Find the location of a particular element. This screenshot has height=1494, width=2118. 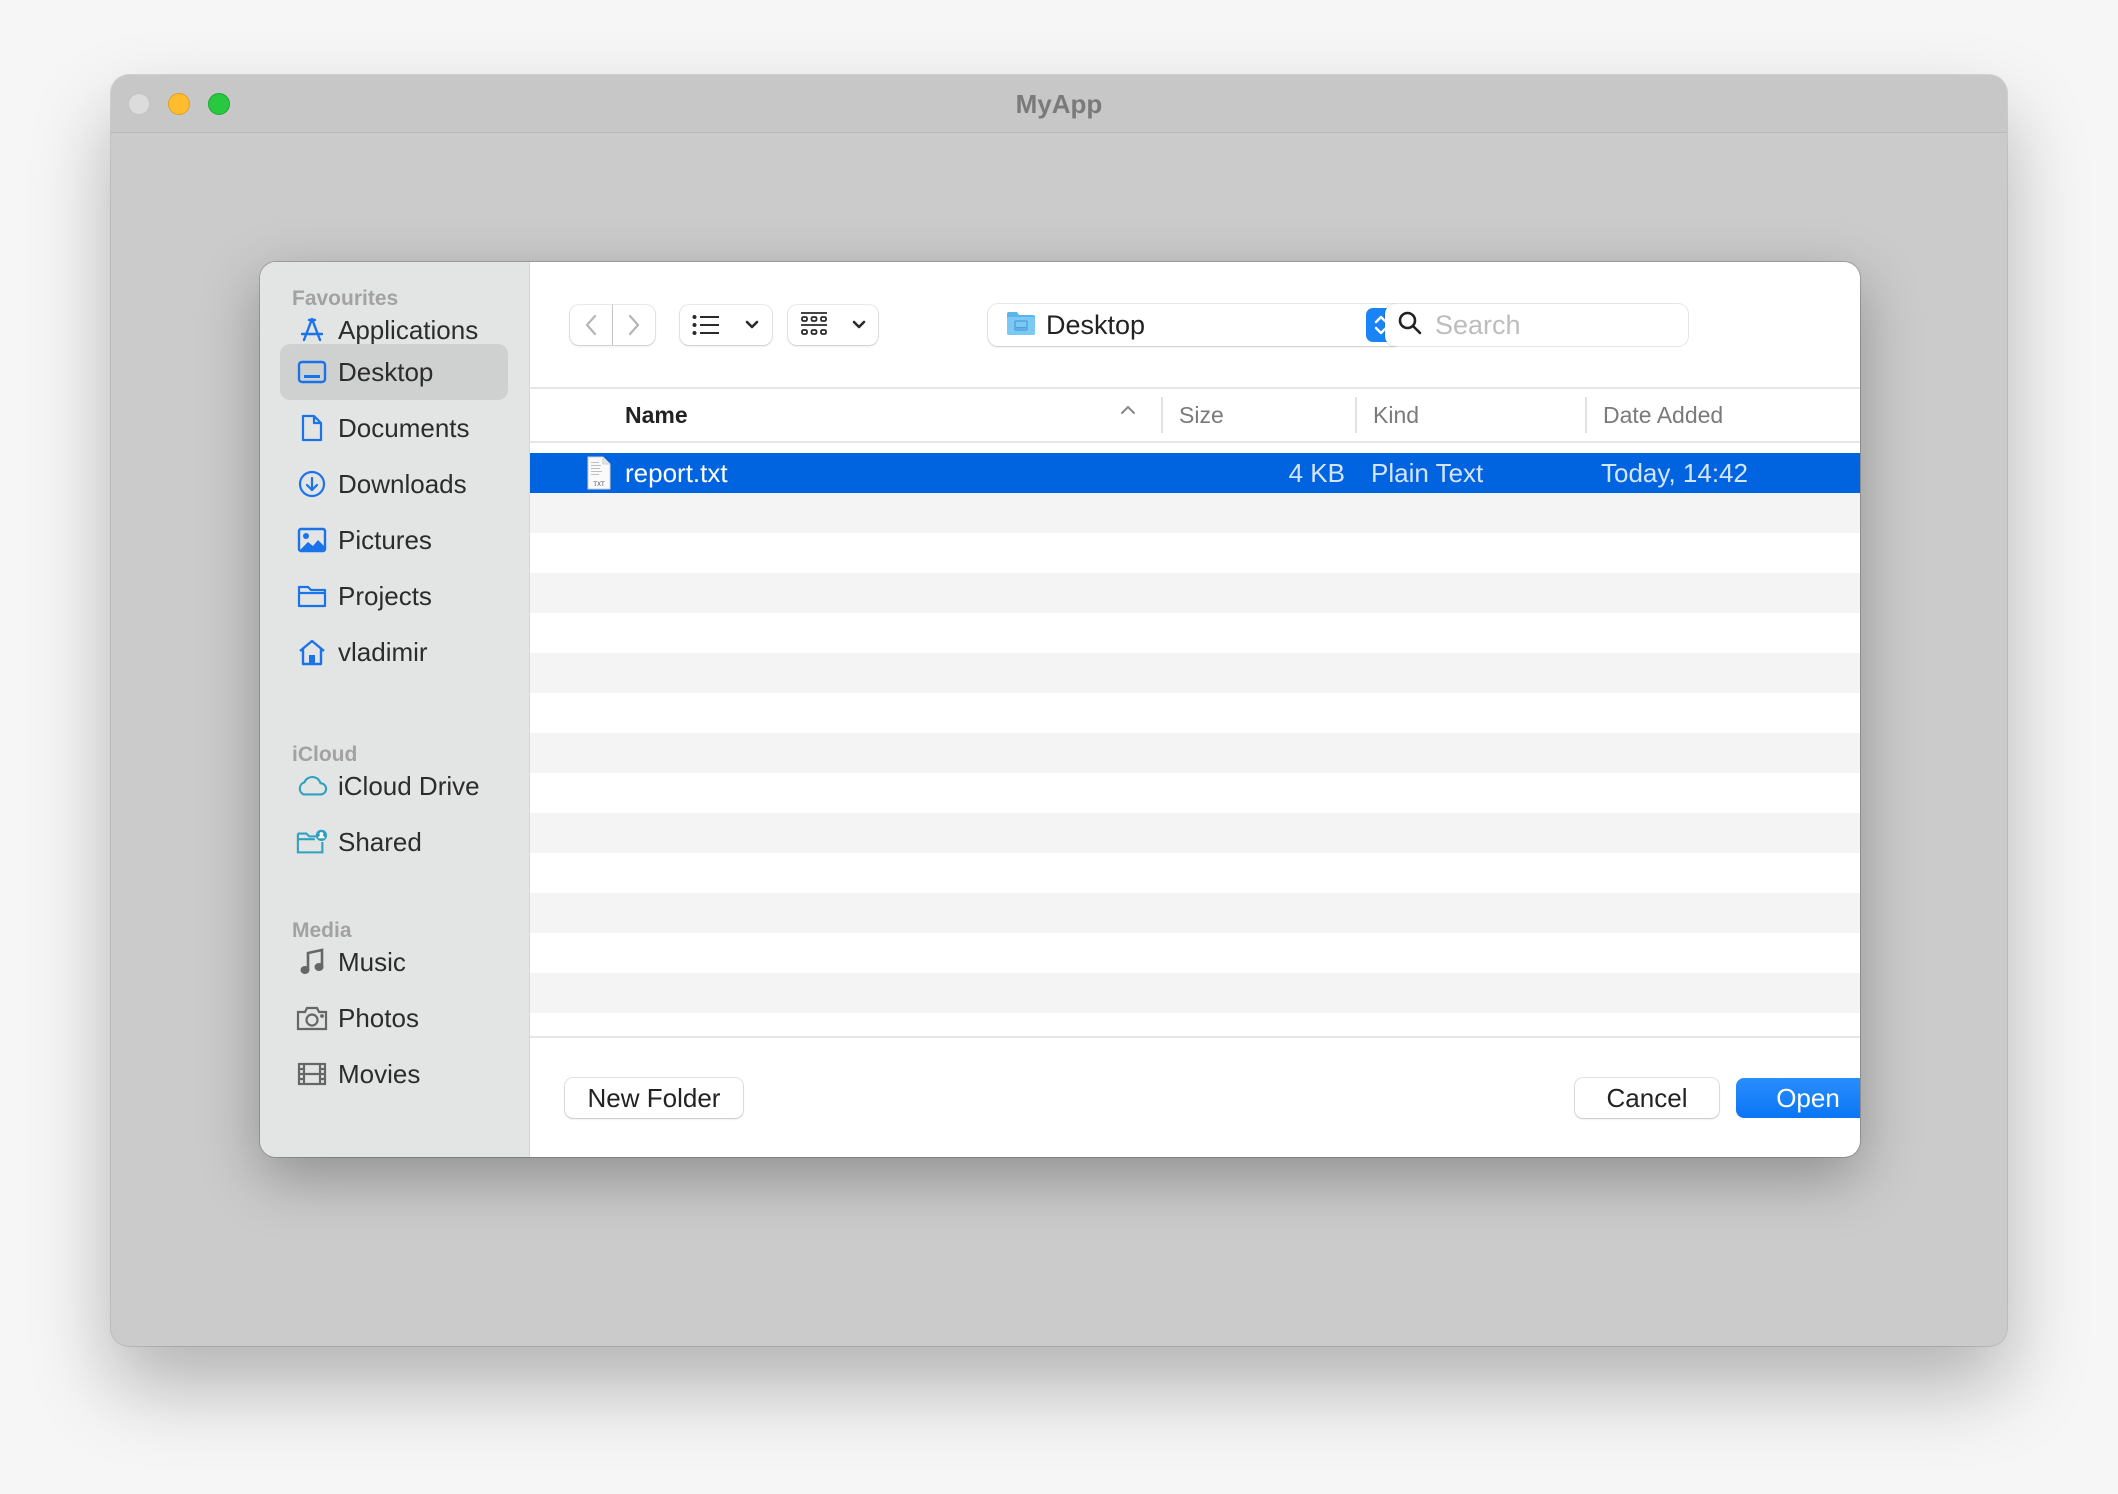

table-header: Name Size Kind Date Added is located at coordinates (1195, 415).